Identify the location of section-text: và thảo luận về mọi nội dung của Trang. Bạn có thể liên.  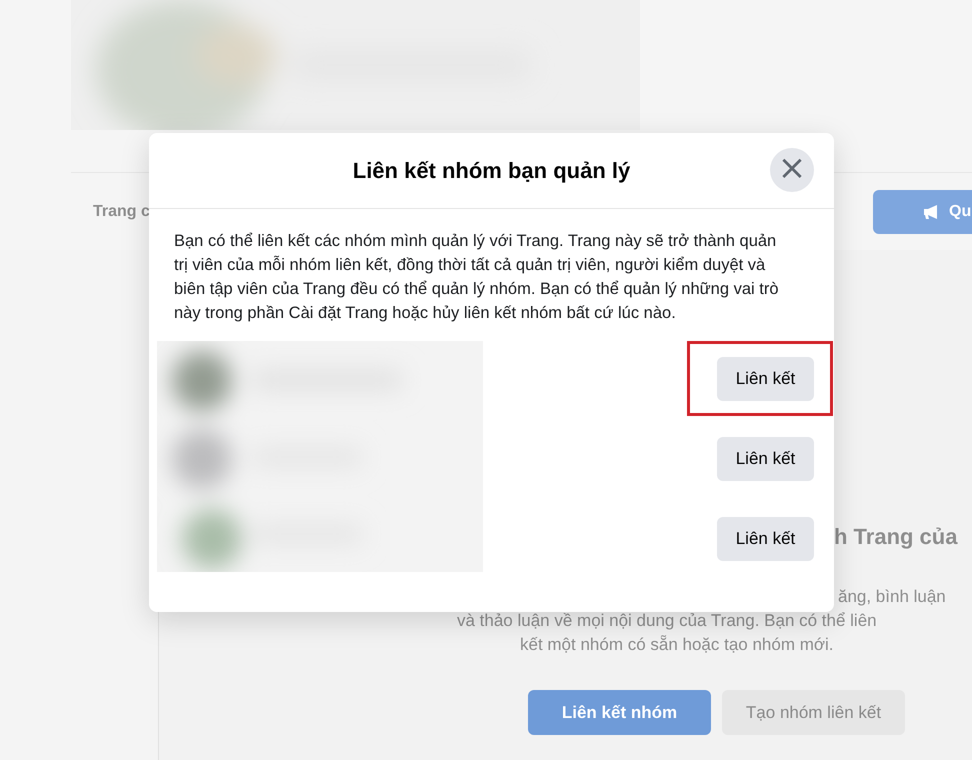
(667, 621).